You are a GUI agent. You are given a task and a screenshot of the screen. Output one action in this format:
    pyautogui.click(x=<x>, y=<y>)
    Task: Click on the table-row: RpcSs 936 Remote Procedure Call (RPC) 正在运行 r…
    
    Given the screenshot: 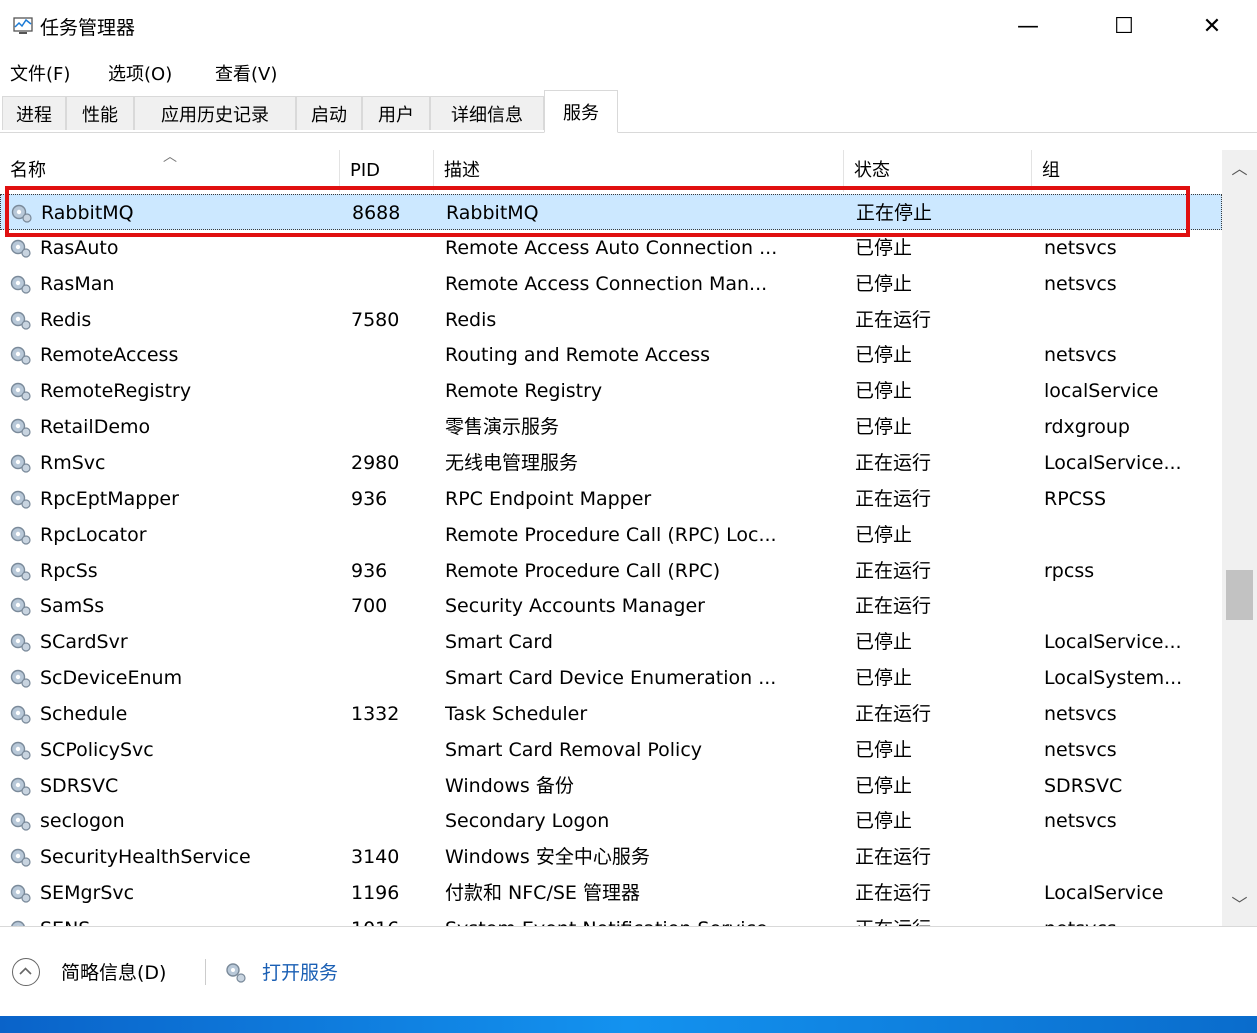 What is the action you would take?
    pyautogui.click(x=611, y=571)
    